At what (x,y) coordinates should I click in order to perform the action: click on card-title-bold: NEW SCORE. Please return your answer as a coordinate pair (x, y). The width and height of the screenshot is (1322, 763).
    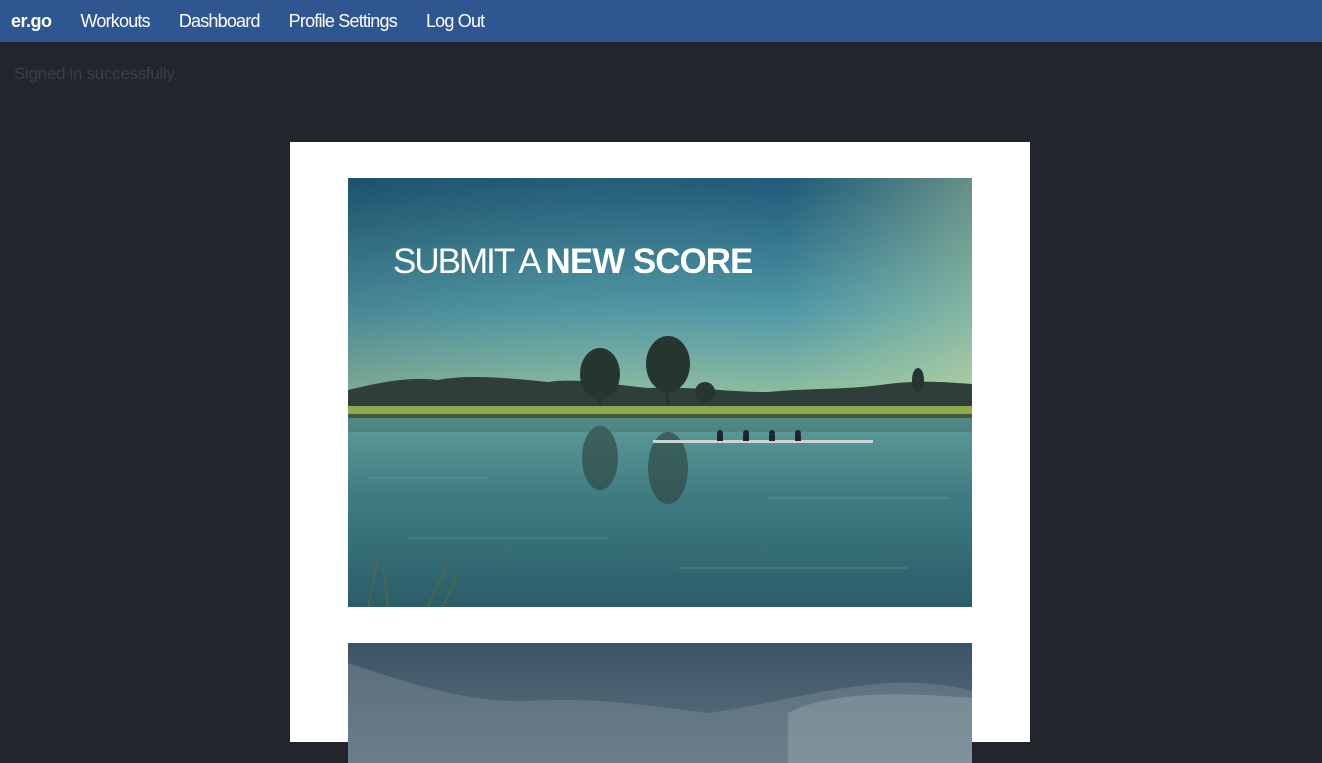
    Looking at the image, I should click on (649, 261).